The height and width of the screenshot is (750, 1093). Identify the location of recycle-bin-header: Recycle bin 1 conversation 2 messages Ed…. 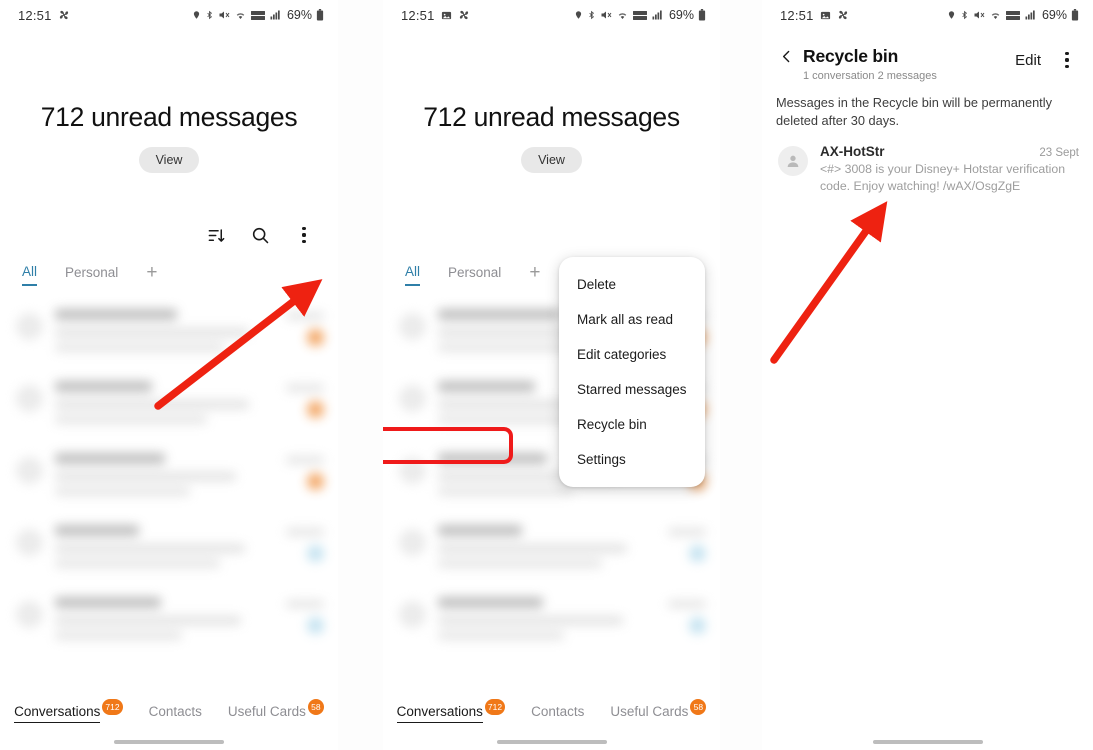
(927, 56).